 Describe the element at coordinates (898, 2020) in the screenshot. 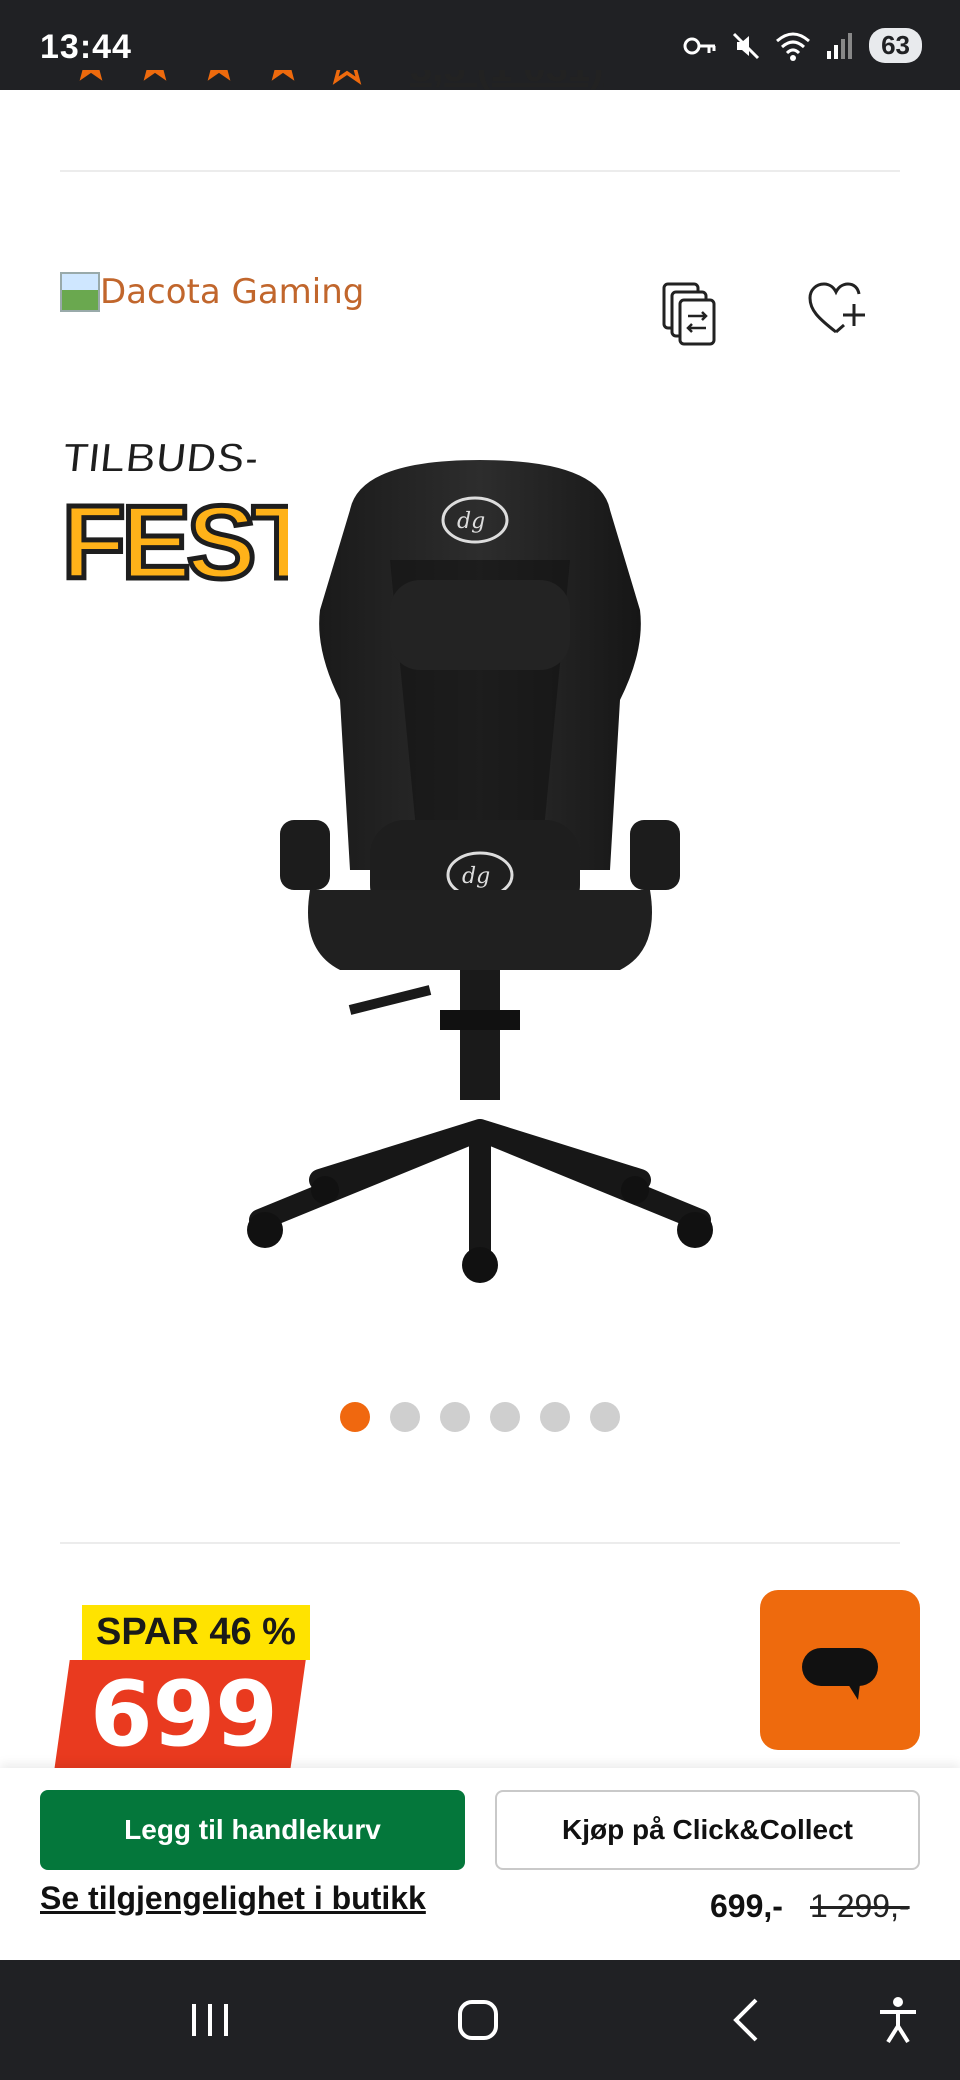

I see `accessibility-icon` at that location.